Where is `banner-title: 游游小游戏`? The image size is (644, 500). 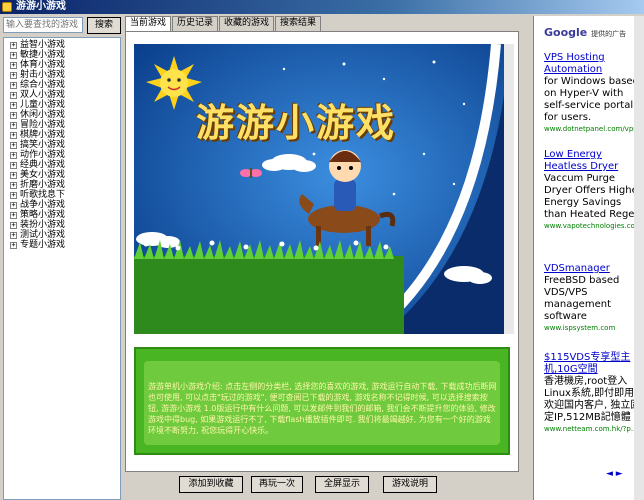
banner-title: 游游小游戏 is located at coordinates (296, 123).